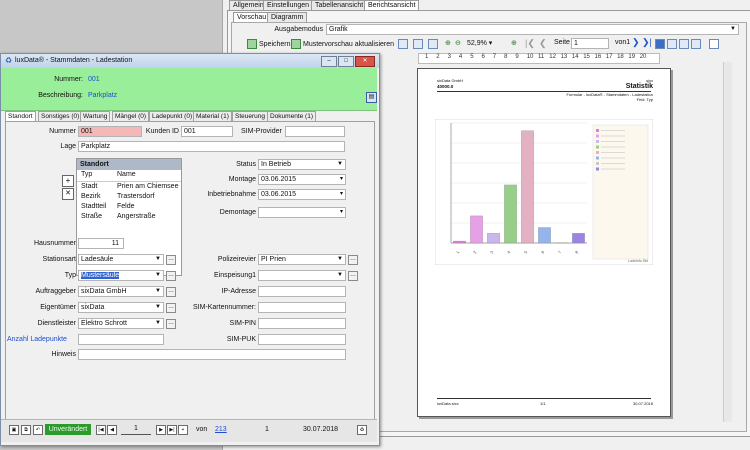 Image resolution: width=750 pixels, height=450 pixels. Describe the element at coordinates (136, 430) in the screenshot. I see `current-record-input: 1` at that location.